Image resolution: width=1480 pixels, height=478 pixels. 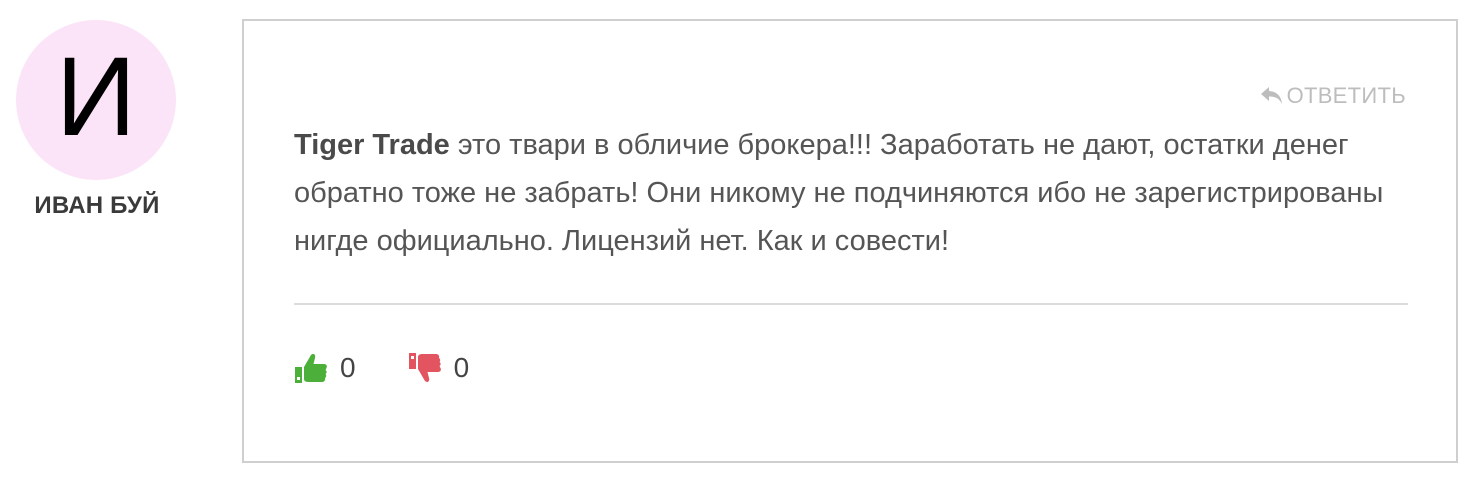 I want to click on like-button: 0, so click(x=325, y=368).